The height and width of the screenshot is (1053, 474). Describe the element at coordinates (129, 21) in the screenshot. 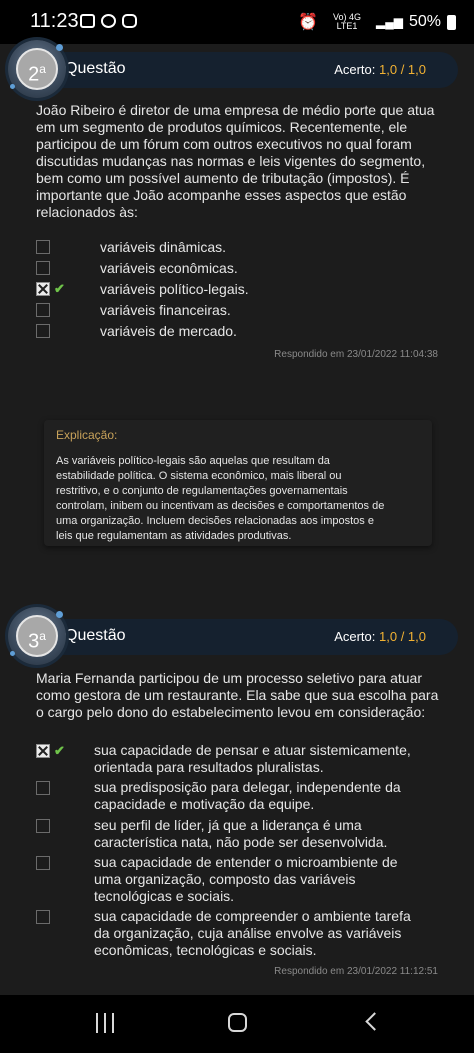

I see `instagram-icon` at that location.